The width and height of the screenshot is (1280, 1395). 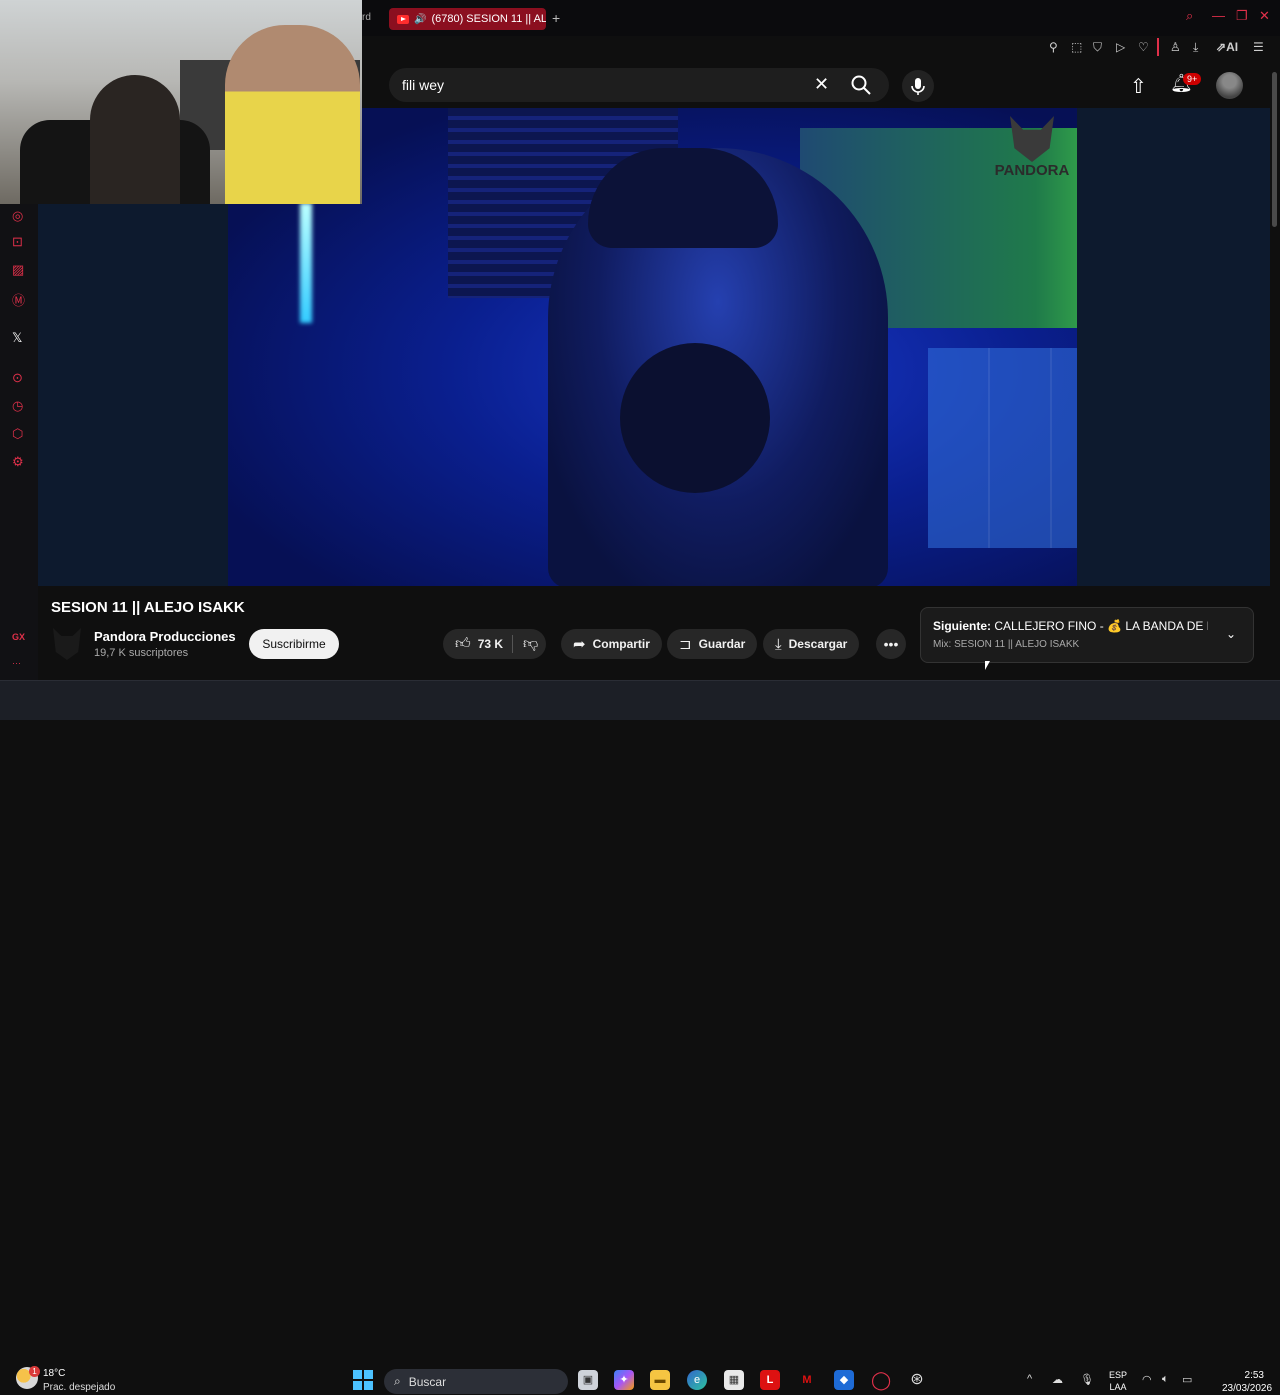 What do you see at coordinates (1087, 1379) in the screenshot?
I see `microphone-icon: 🎙︎` at bounding box center [1087, 1379].